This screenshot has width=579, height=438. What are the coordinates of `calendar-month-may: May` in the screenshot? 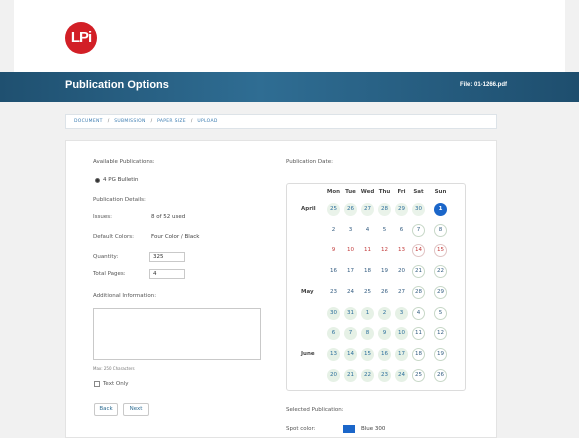 It's located at (307, 291).